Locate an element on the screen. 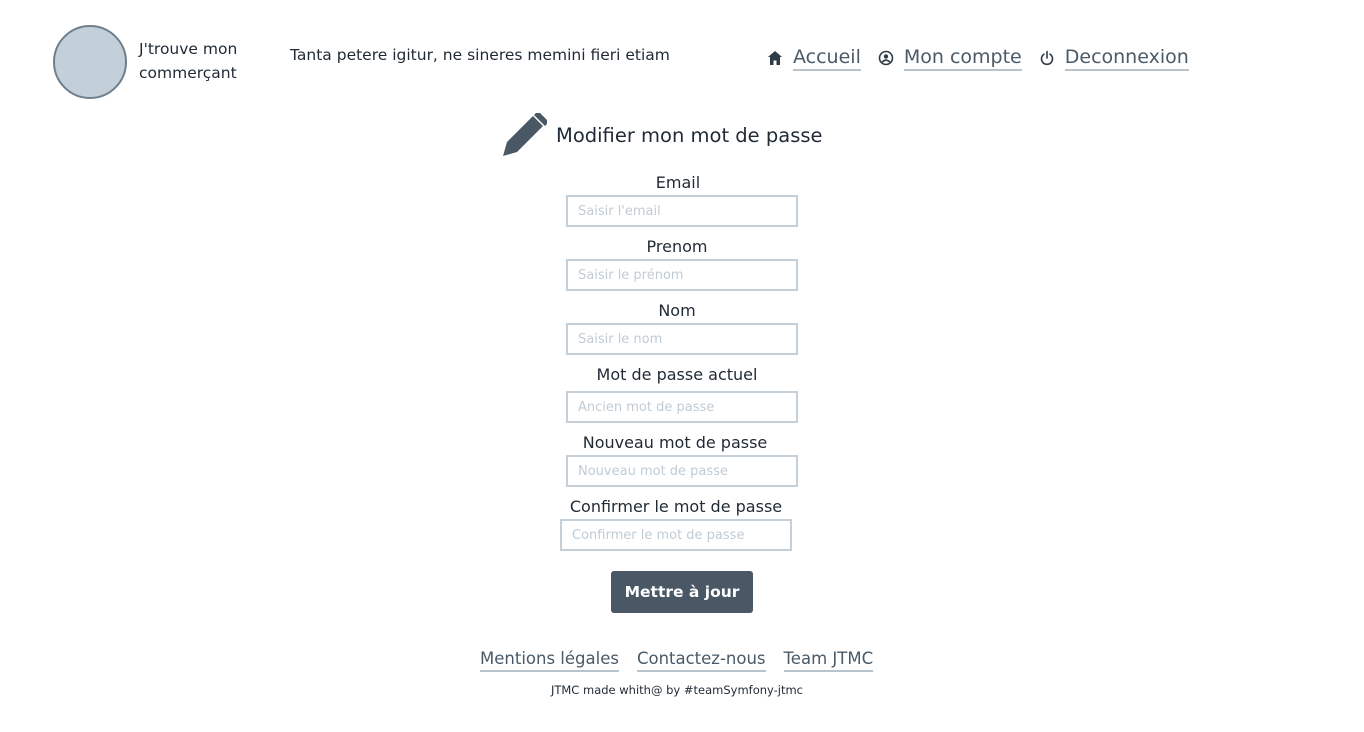  main-nav: Accueil Mon compte Deconnexion is located at coordinates (977, 58).